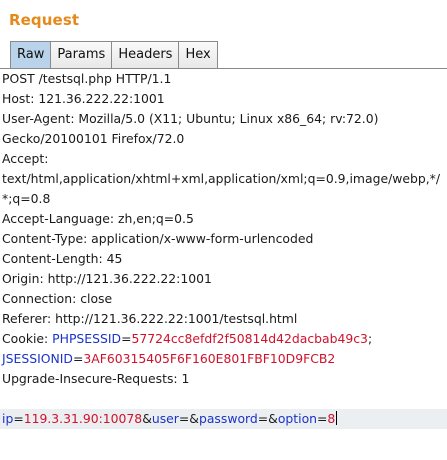 The width and height of the screenshot is (447, 460). What do you see at coordinates (165, 418) in the screenshot?
I see `param-user-key: user` at bounding box center [165, 418].